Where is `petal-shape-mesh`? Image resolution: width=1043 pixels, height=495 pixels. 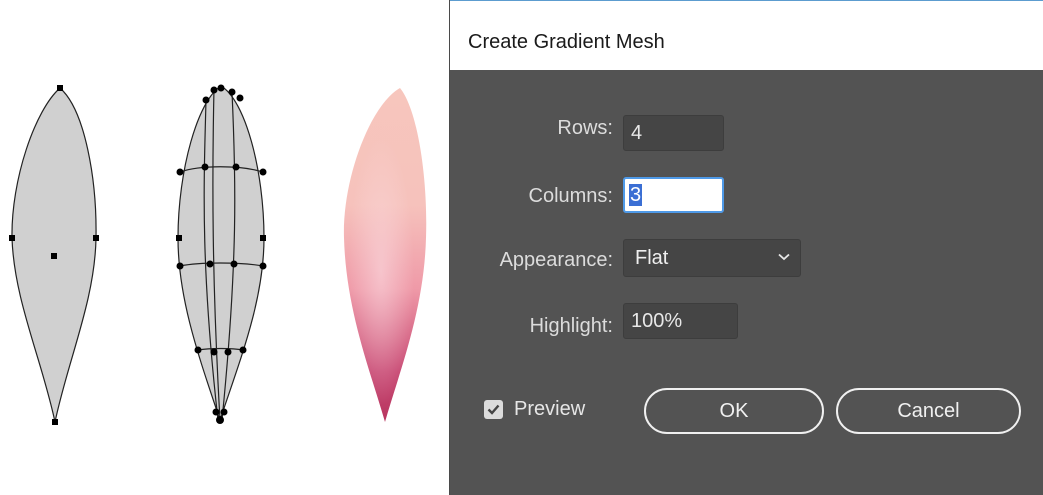 petal-shape-mesh is located at coordinates (221, 254).